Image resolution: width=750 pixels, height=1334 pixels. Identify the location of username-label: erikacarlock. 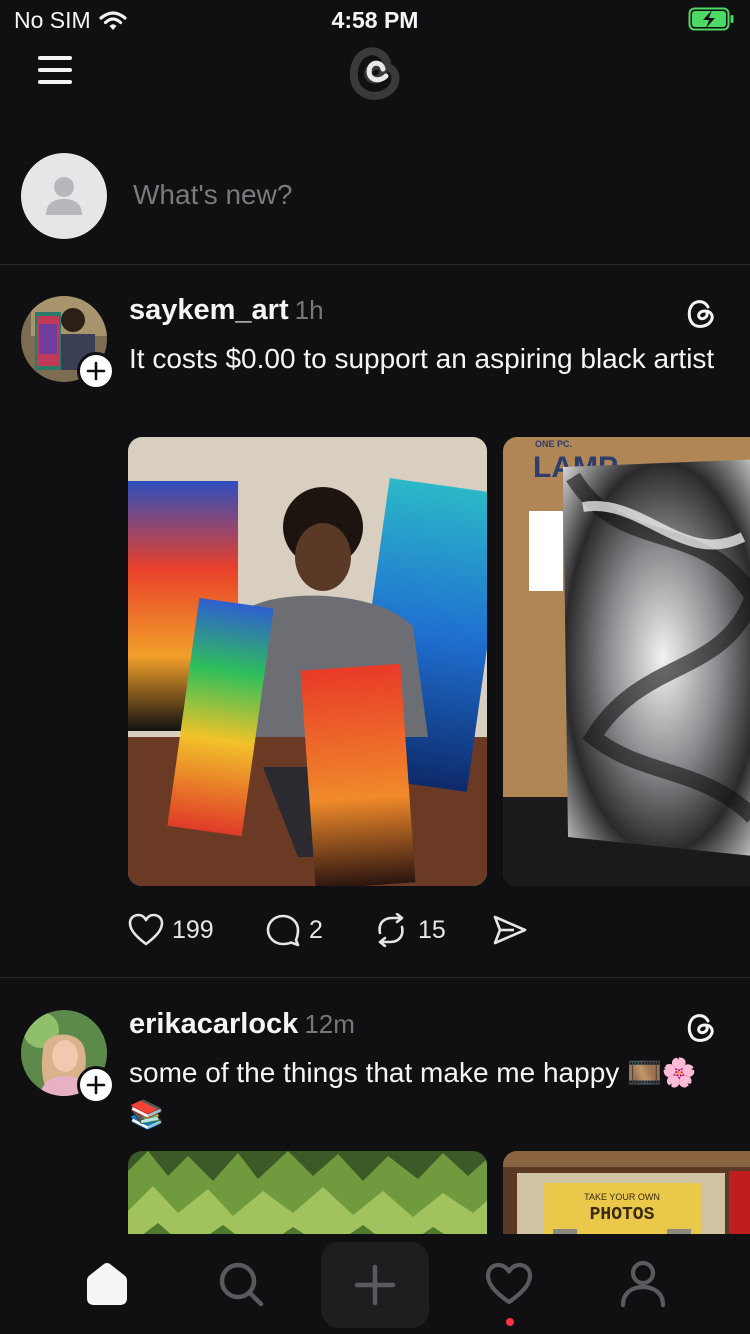
(213, 1024).